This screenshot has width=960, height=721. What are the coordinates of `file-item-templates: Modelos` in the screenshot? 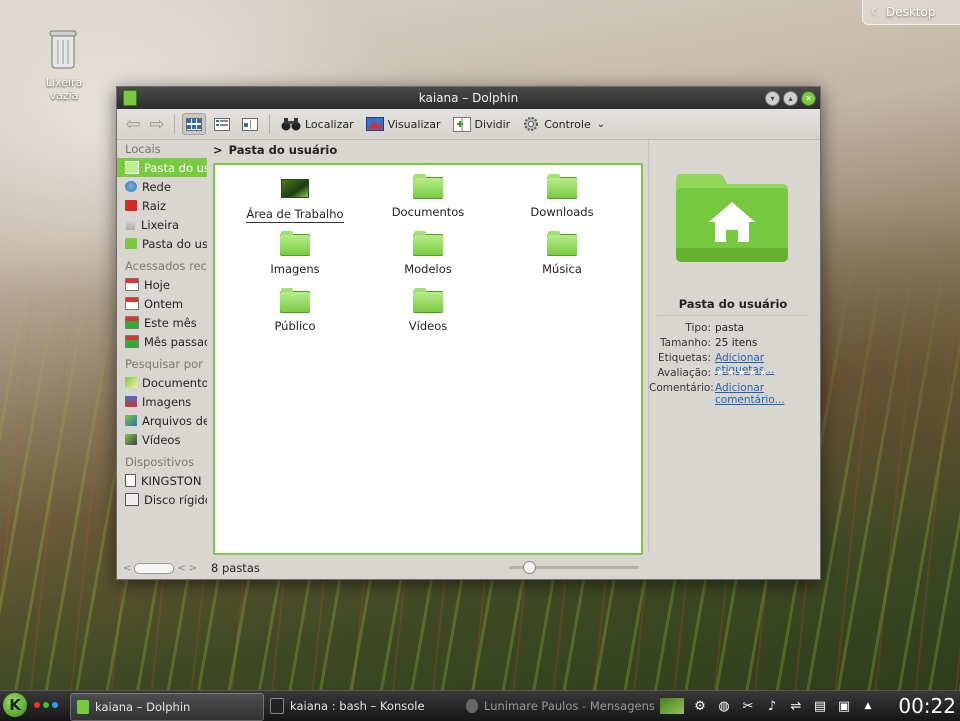 It's located at (428, 253).